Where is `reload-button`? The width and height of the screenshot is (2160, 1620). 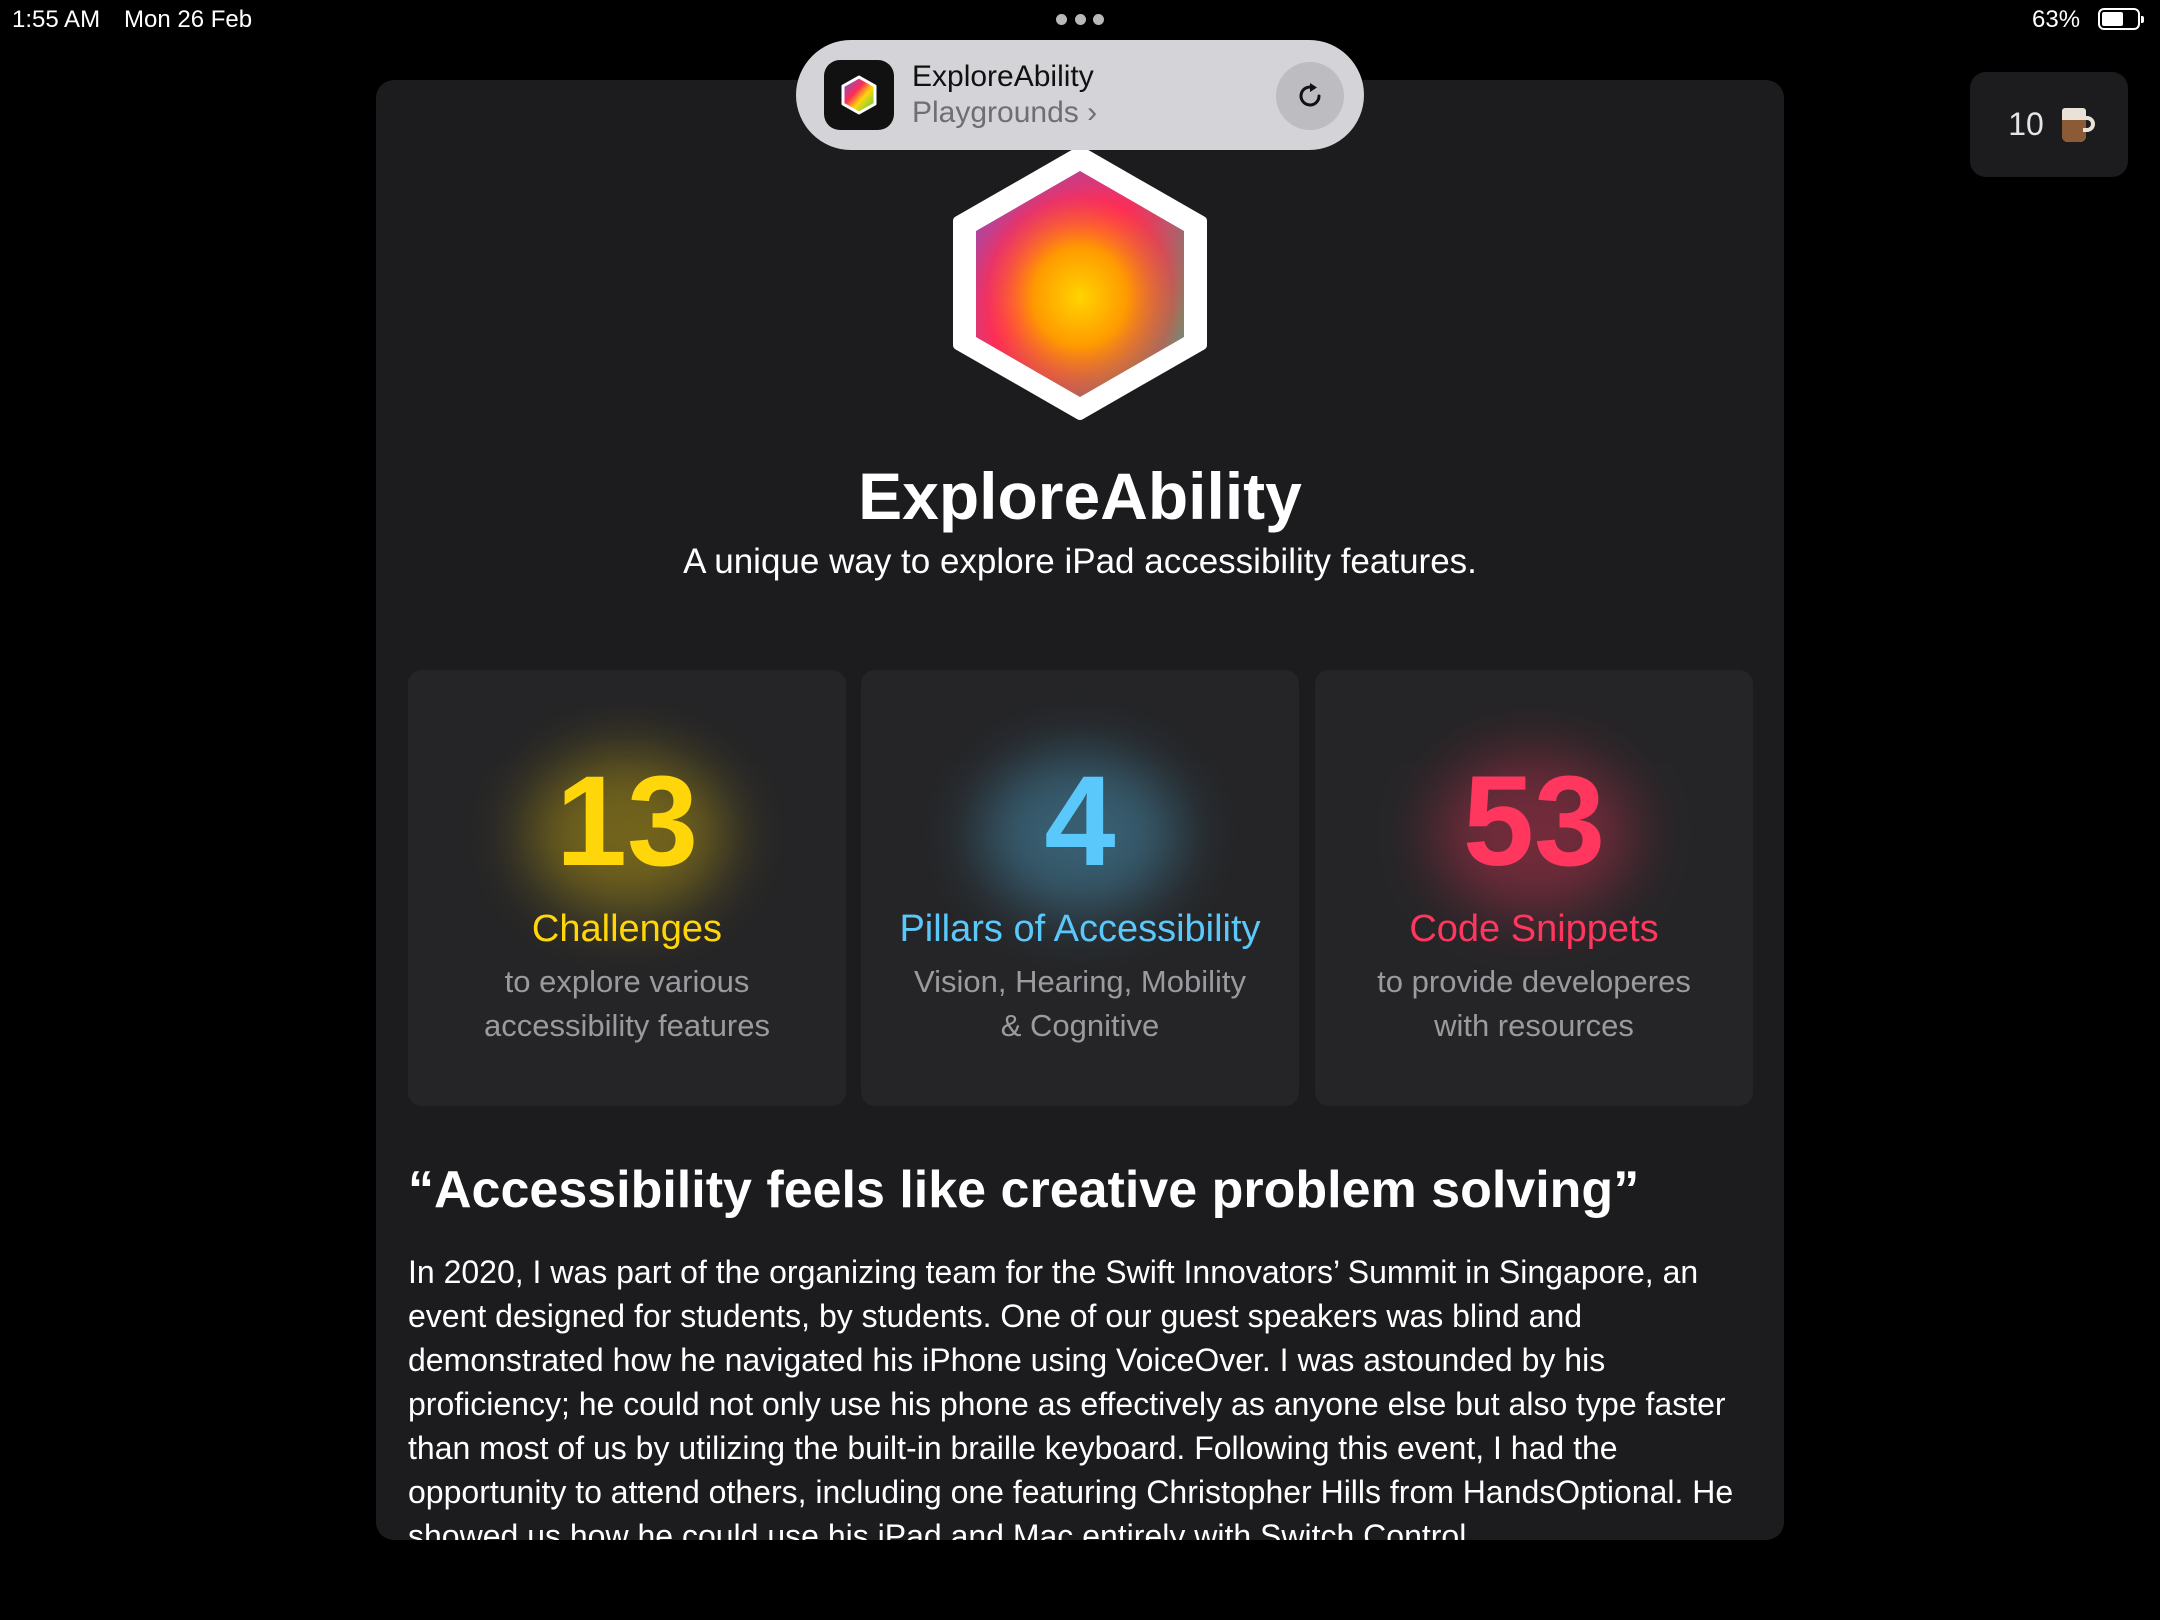 reload-button is located at coordinates (1310, 96).